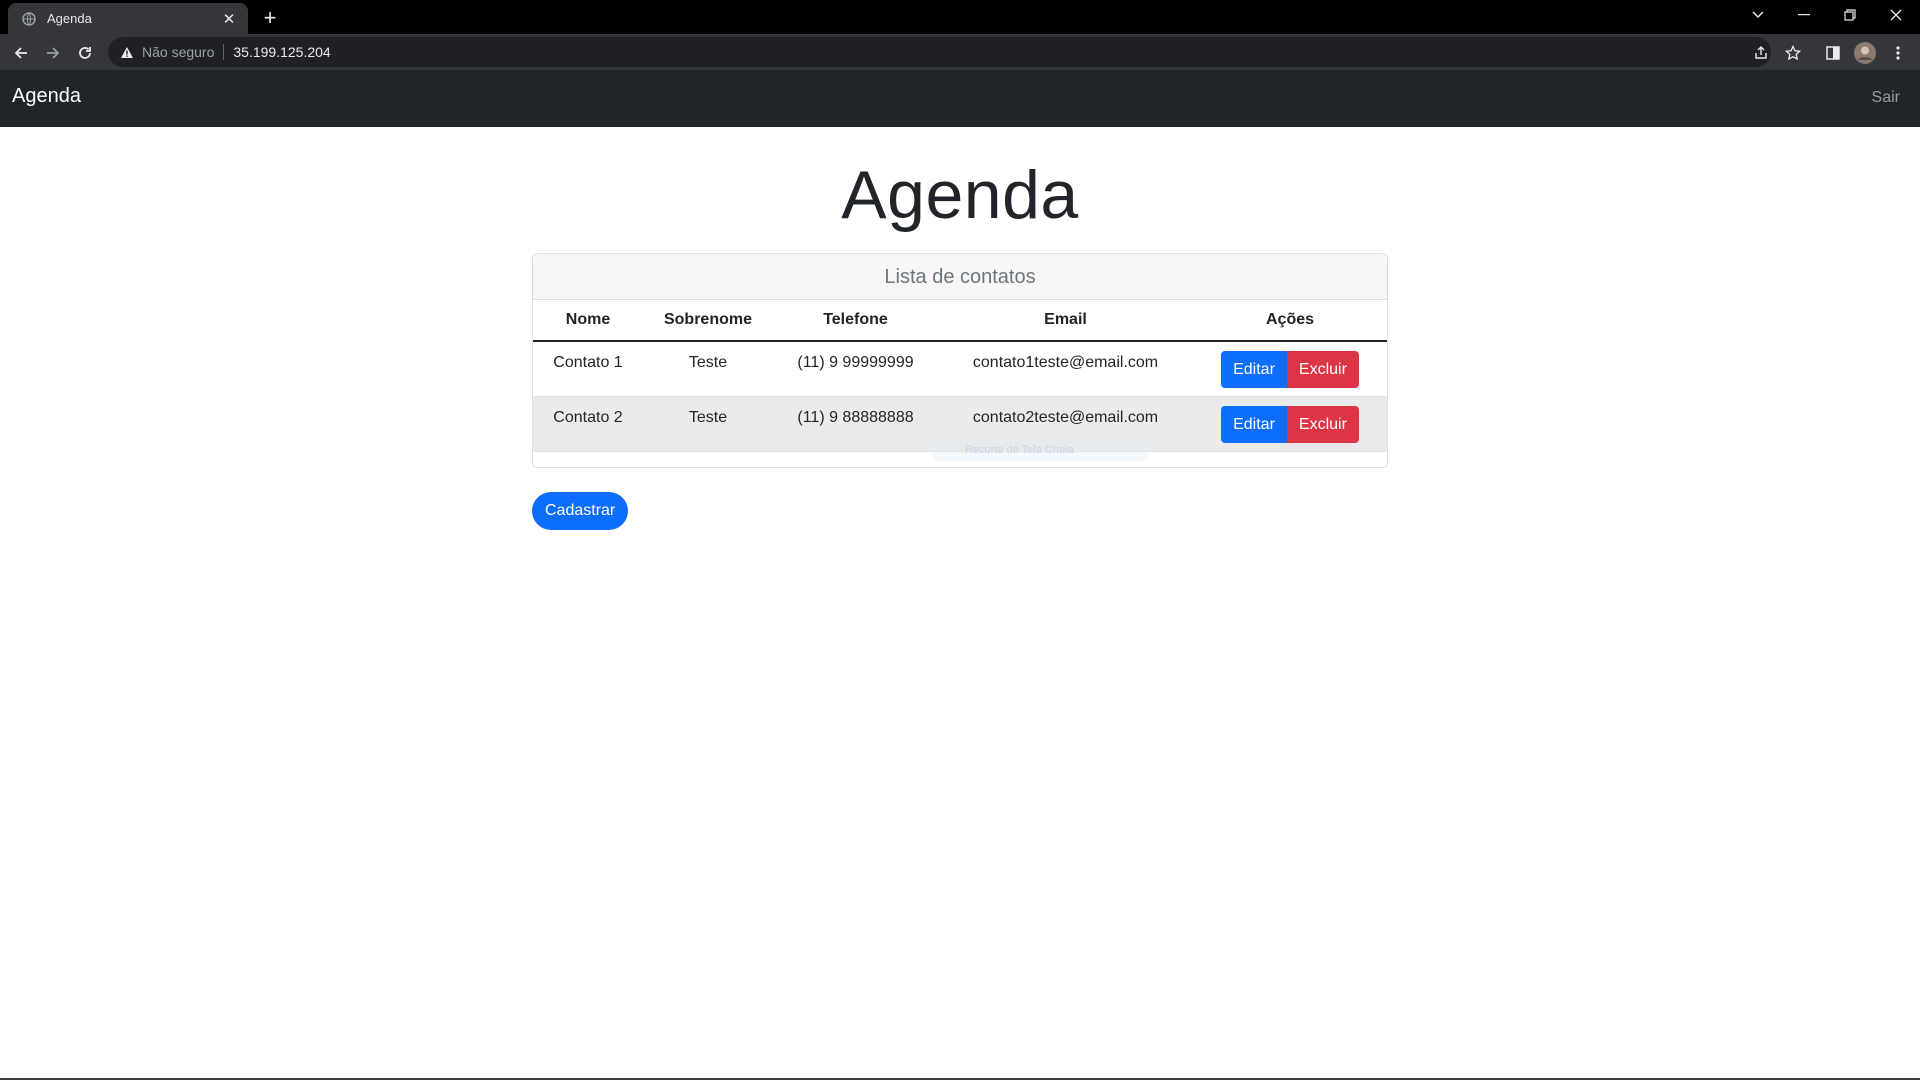  What do you see at coordinates (1804, 15) in the screenshot?
I see `minimize-icon` at bounding box center [1804, 15].